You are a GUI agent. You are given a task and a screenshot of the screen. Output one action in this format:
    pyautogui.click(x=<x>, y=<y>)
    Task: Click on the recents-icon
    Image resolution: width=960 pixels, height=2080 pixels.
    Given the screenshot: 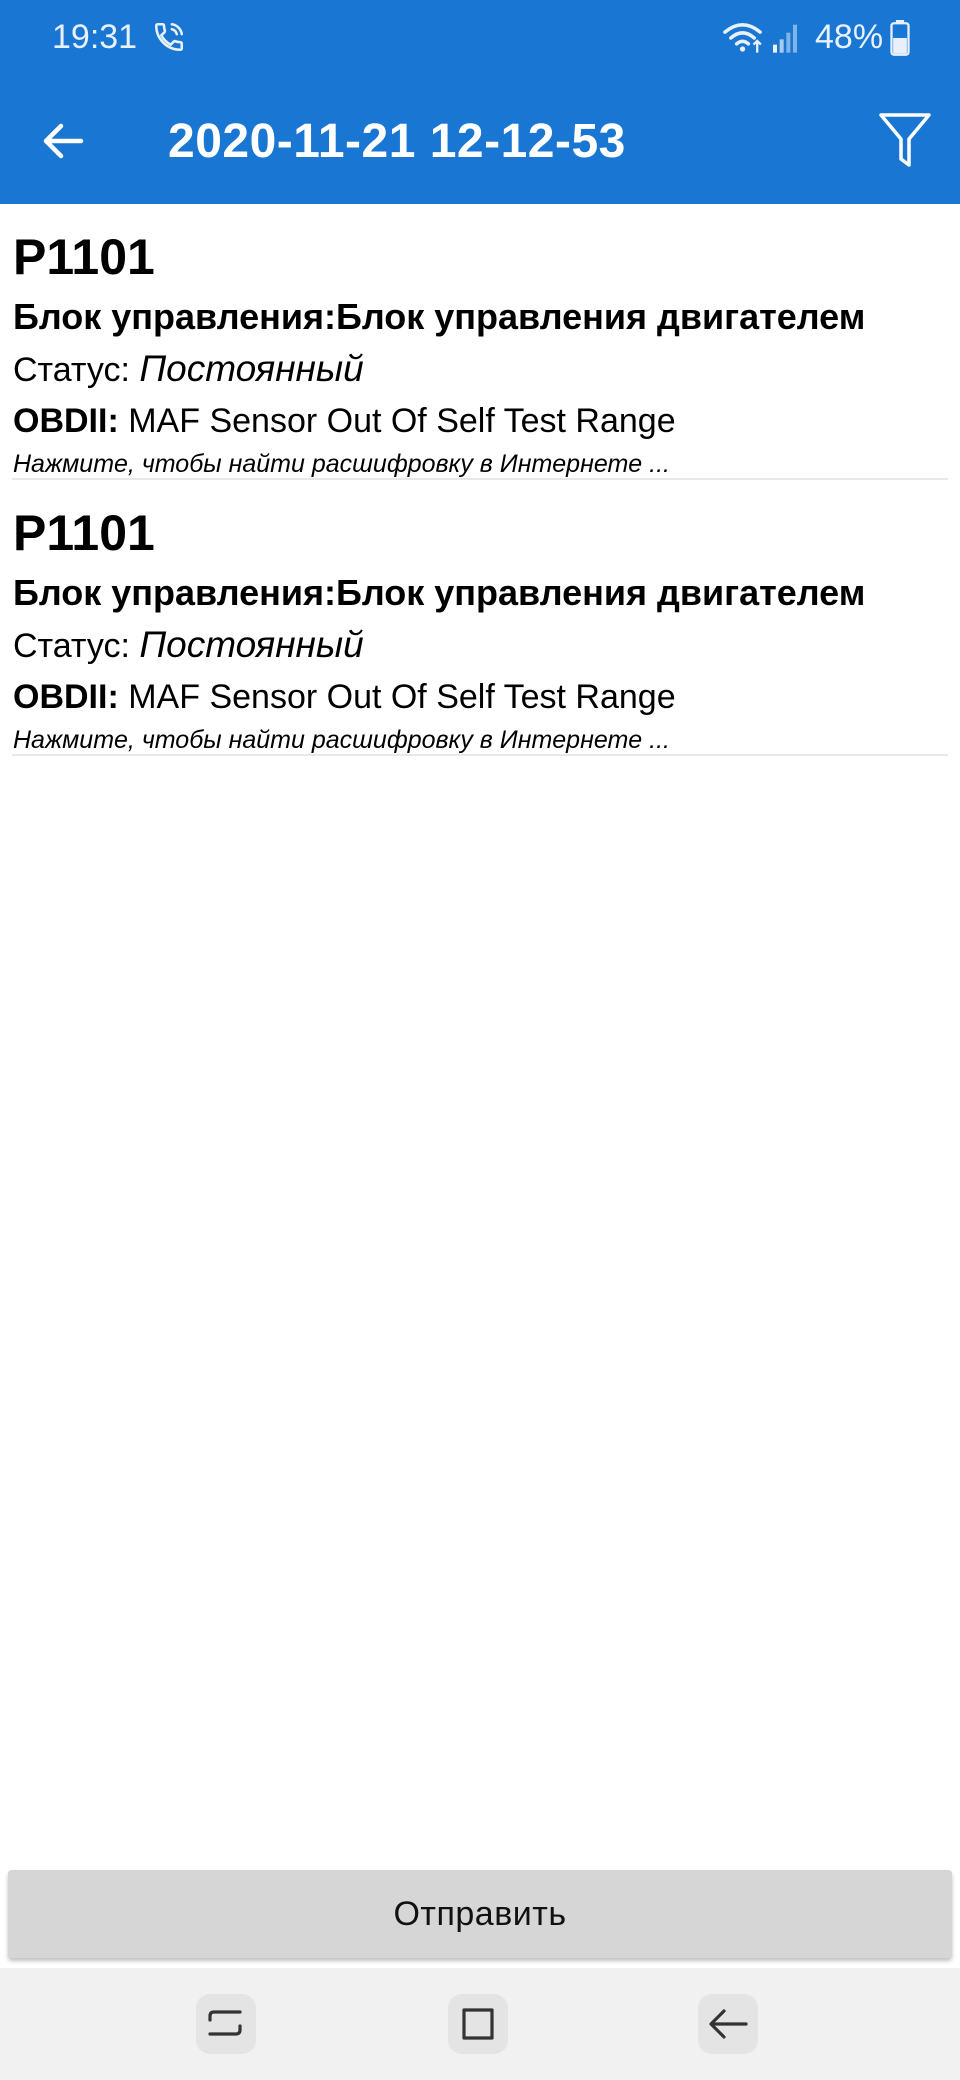 What is the action you would take?
    pyautogui.click(x=225, y=2023)
    